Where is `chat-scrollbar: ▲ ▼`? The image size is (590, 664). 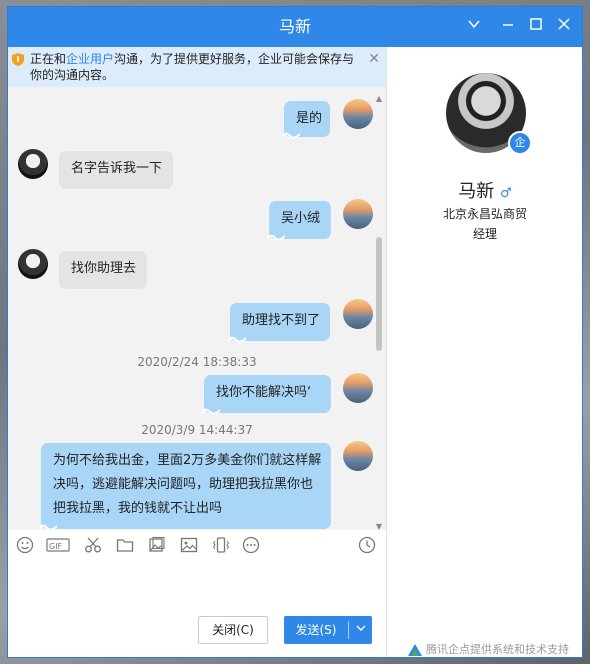
chat-scrollbar: ▲ ▼ is located at coordinates (379, 313).